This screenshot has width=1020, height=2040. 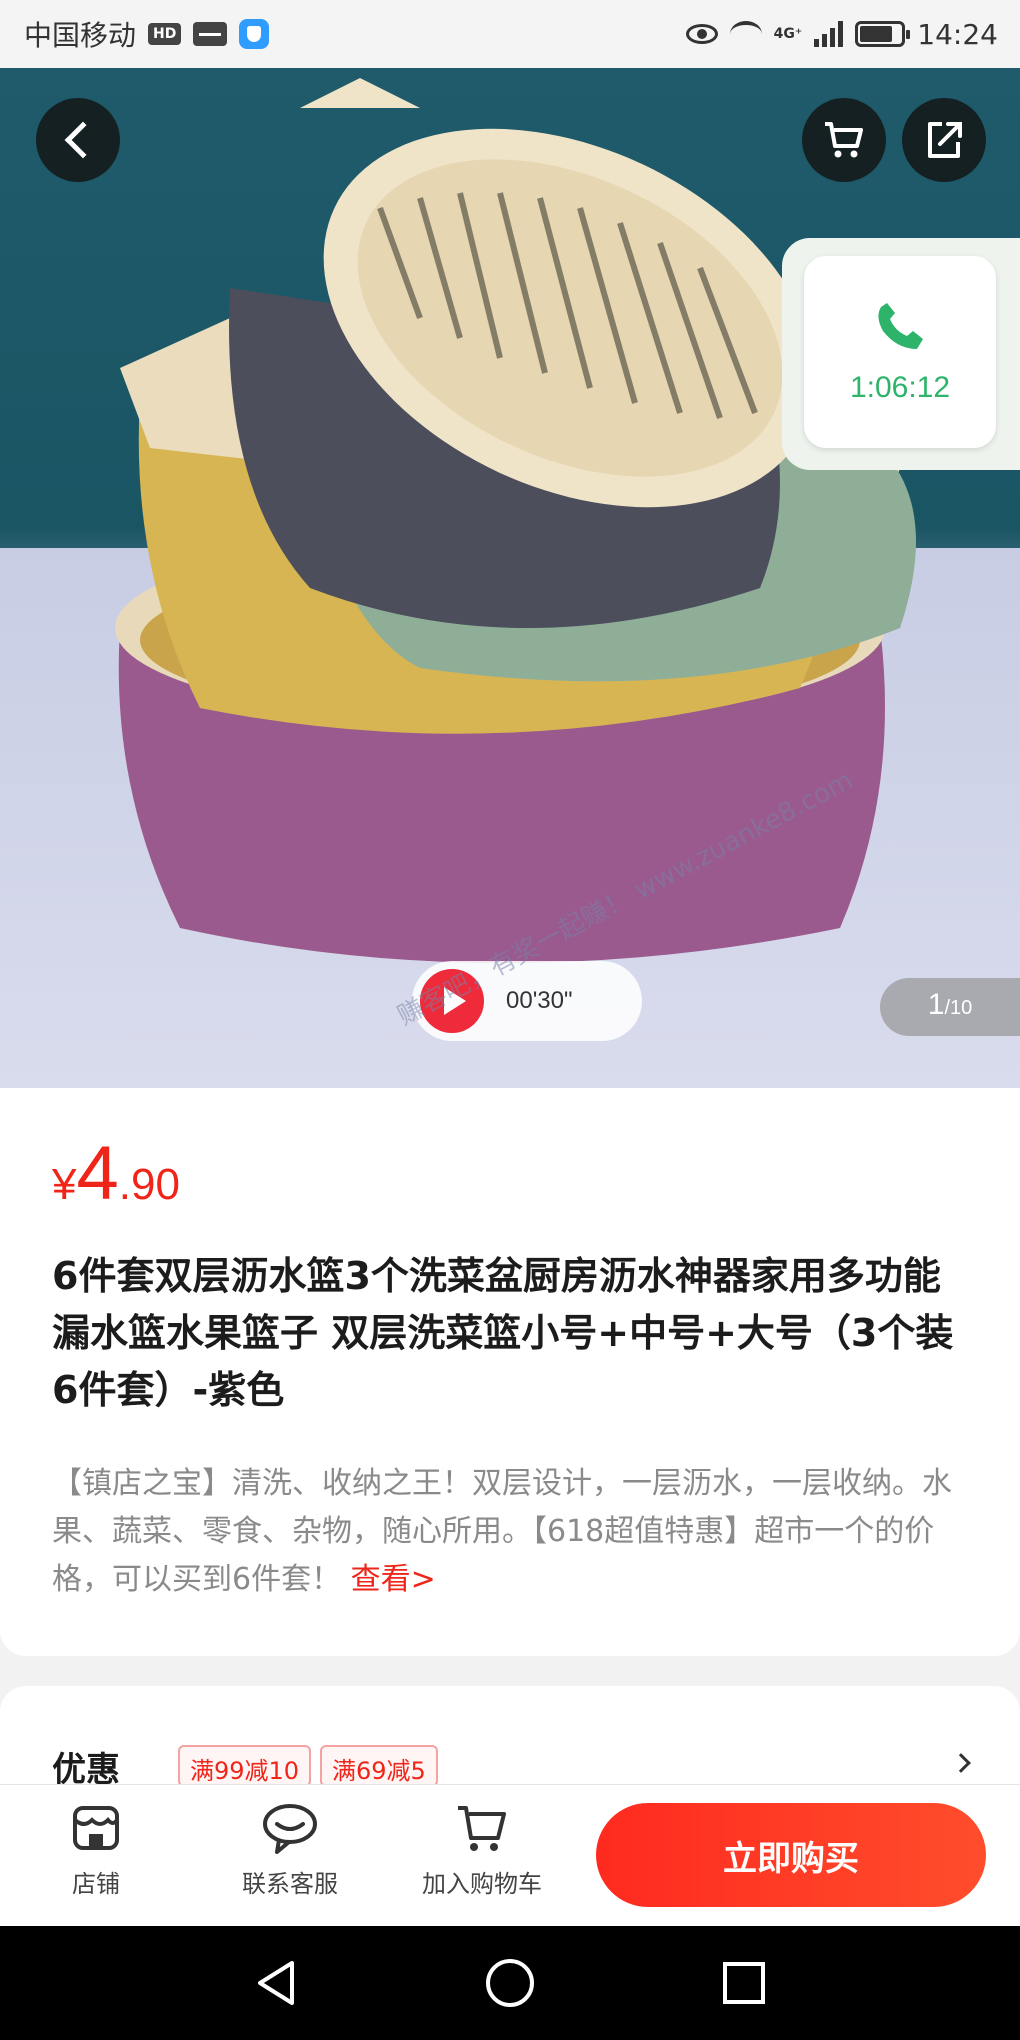 I want to click on shield-app-icon, so click(x=254, y=34).